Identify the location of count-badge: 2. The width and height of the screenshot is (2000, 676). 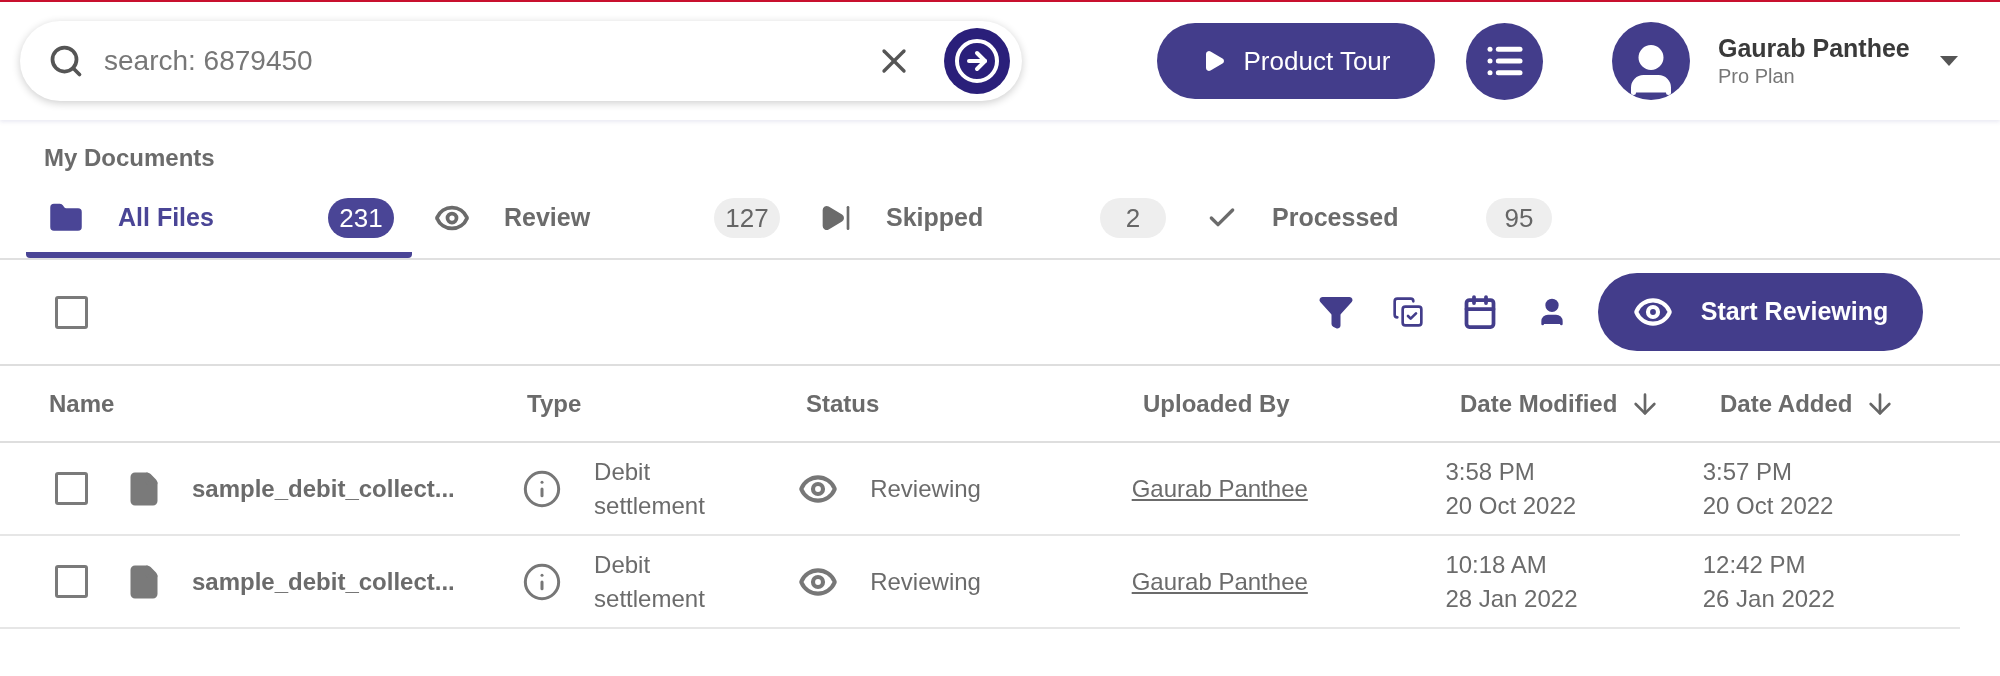
(1133, 218).